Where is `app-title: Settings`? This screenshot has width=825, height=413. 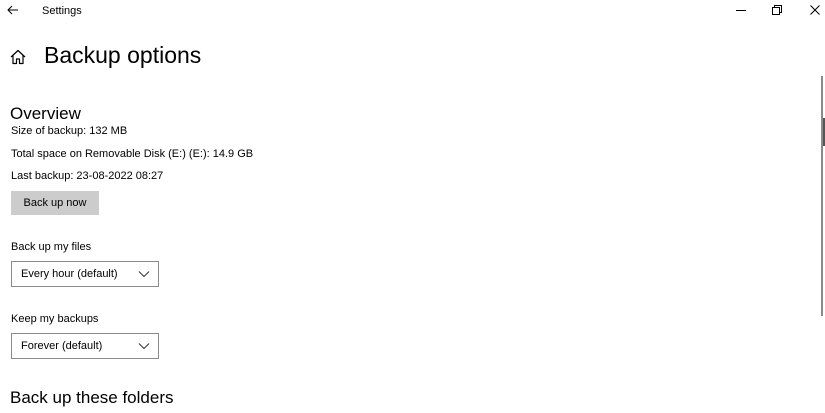
app-title: Settings is located at coordinates (62, 11).